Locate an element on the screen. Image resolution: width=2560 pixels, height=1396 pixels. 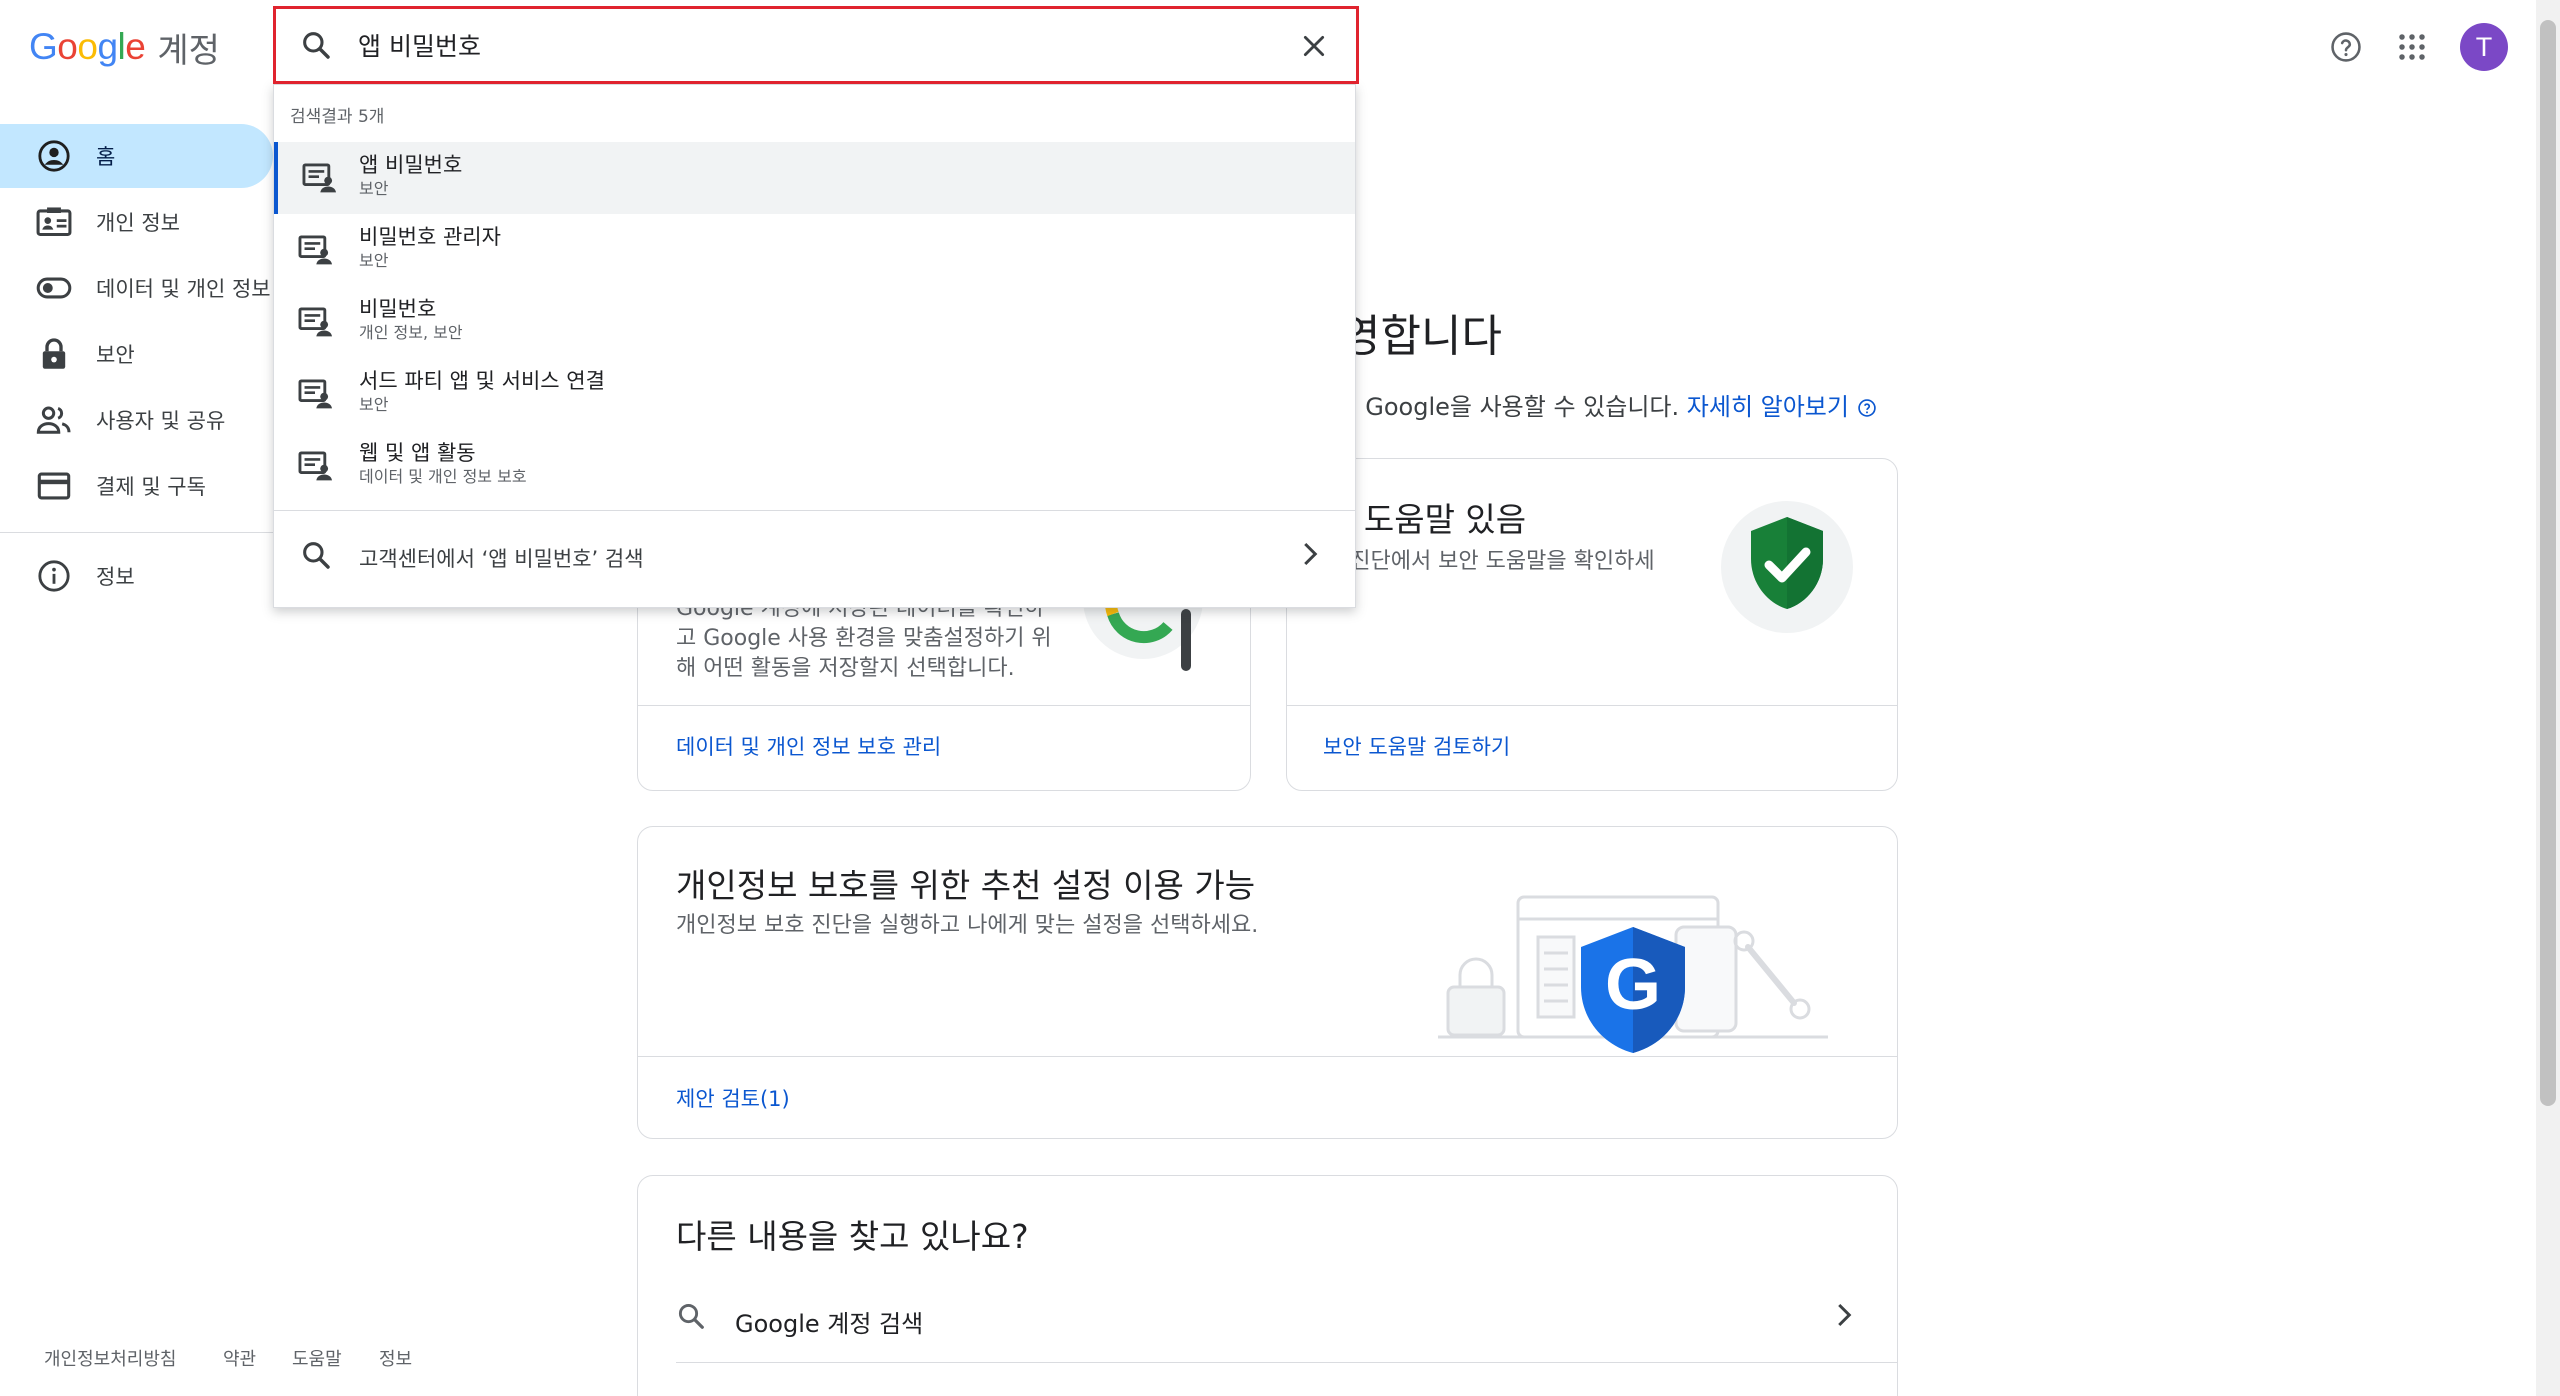
footer-link-privacy: 개인정보처리방침 is located at coordinates (110, 1358).